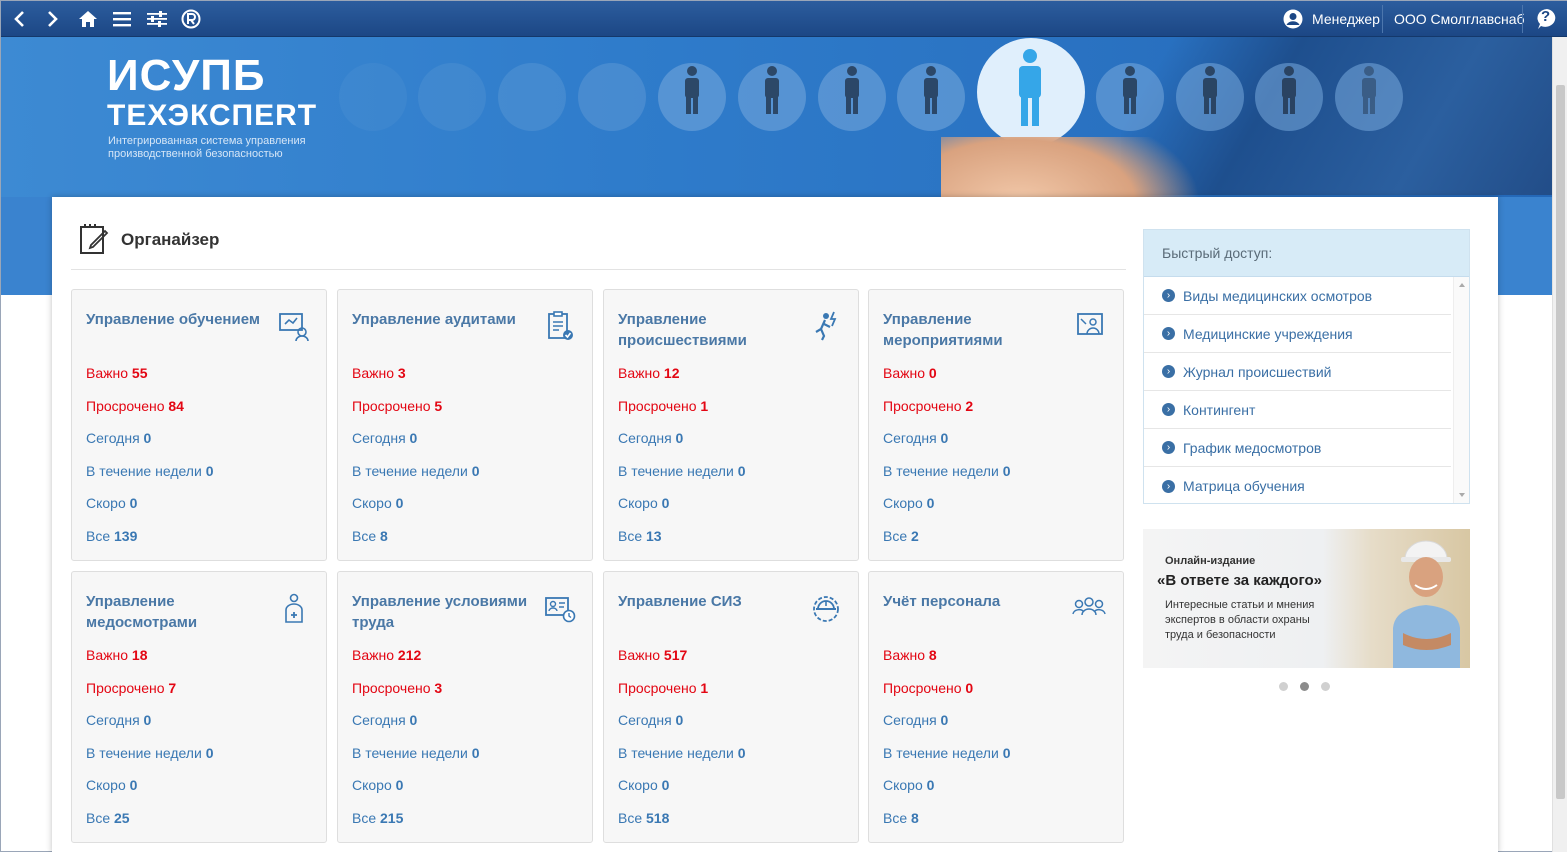 This screenshot has height=852, width=1567. I want to click on help-button: ?, so click(1547, 19).